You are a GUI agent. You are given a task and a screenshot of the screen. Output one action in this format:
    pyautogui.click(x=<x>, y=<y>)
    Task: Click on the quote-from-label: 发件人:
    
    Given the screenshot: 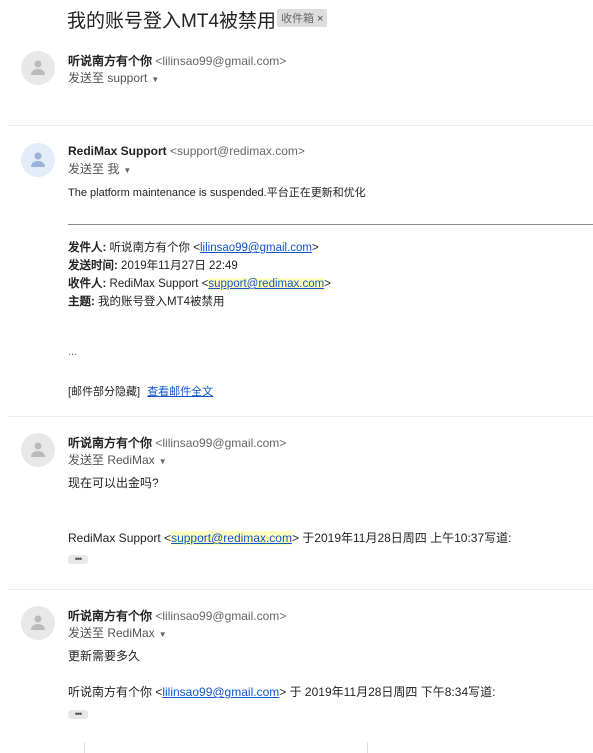 What is the action you would take?
    pyautogui.click(x=87, y=248)
    